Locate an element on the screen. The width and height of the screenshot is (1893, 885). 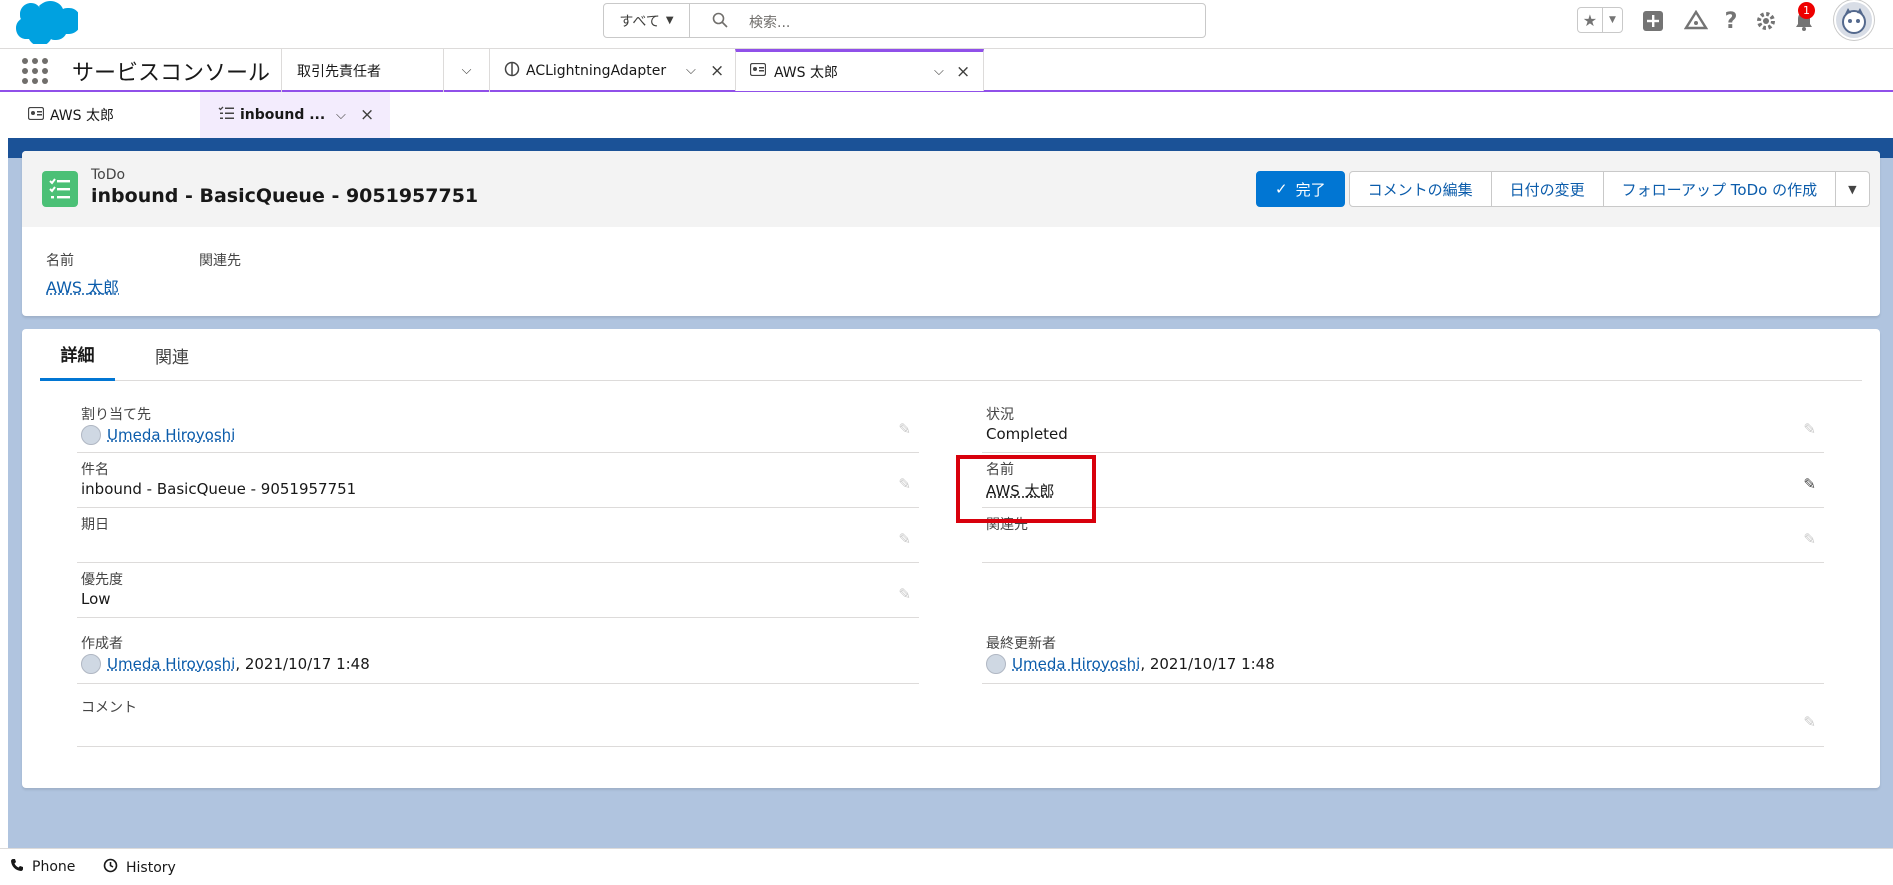
subtab-label: AWS 太郎 is located at coordinates (82, 116).